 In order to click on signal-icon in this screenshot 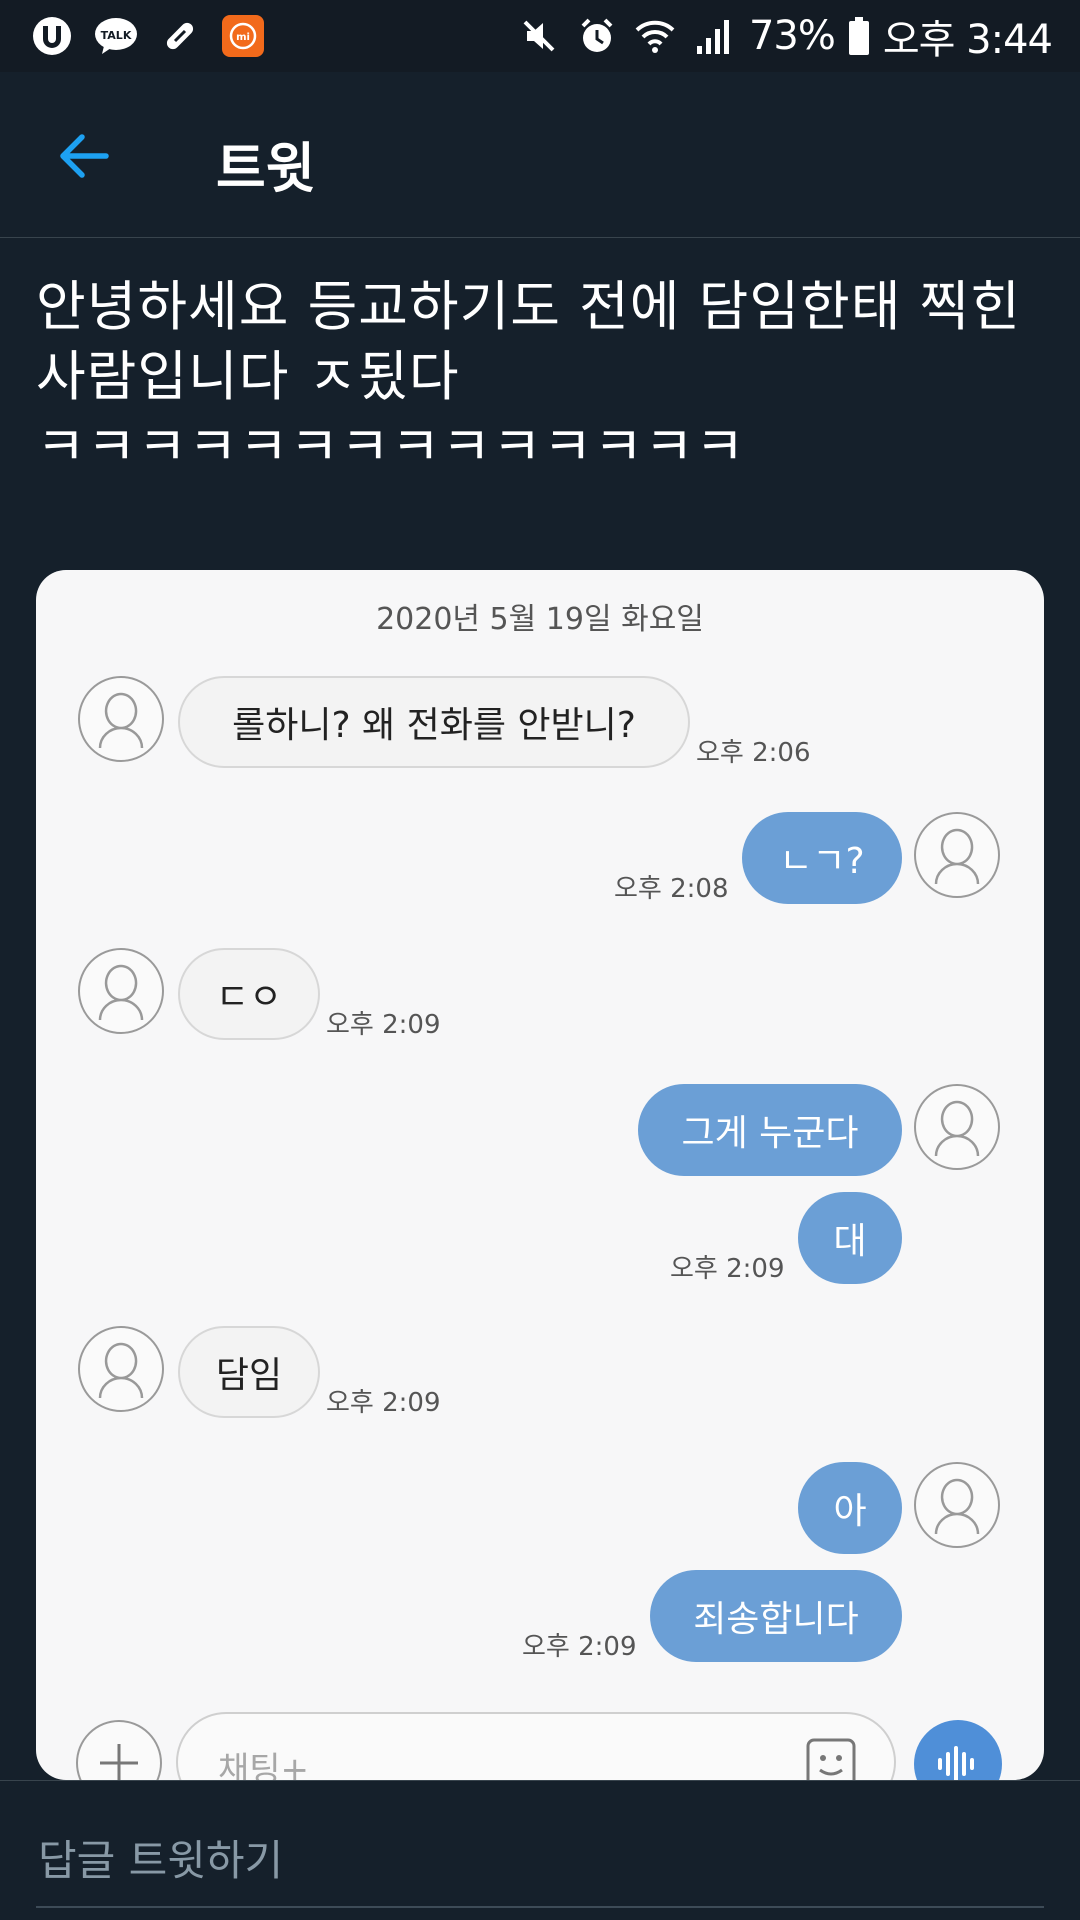, I will do `click(713, 36)`.